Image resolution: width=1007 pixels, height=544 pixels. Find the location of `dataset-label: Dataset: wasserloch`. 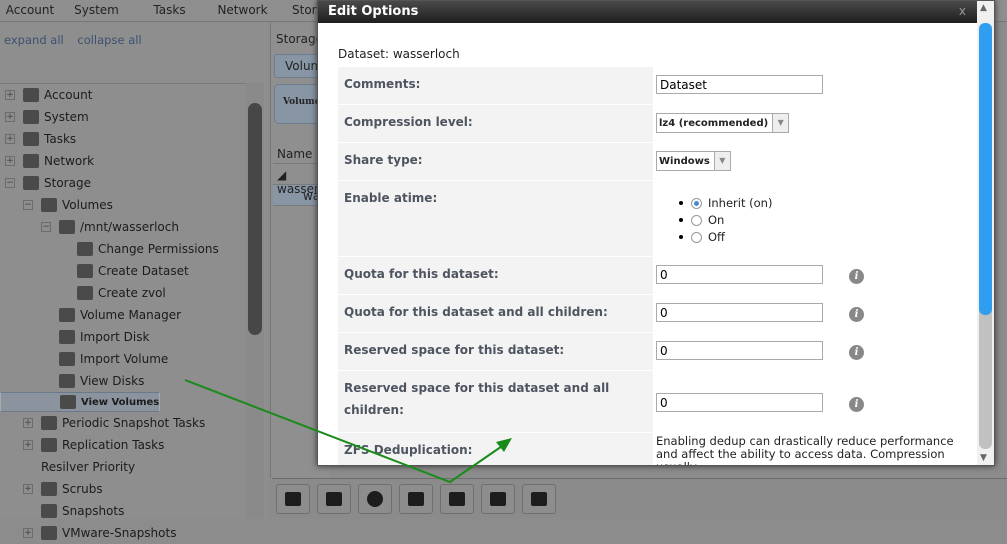

dataset-label: Dataset: wasserloch is located at coordinates (399, 54).